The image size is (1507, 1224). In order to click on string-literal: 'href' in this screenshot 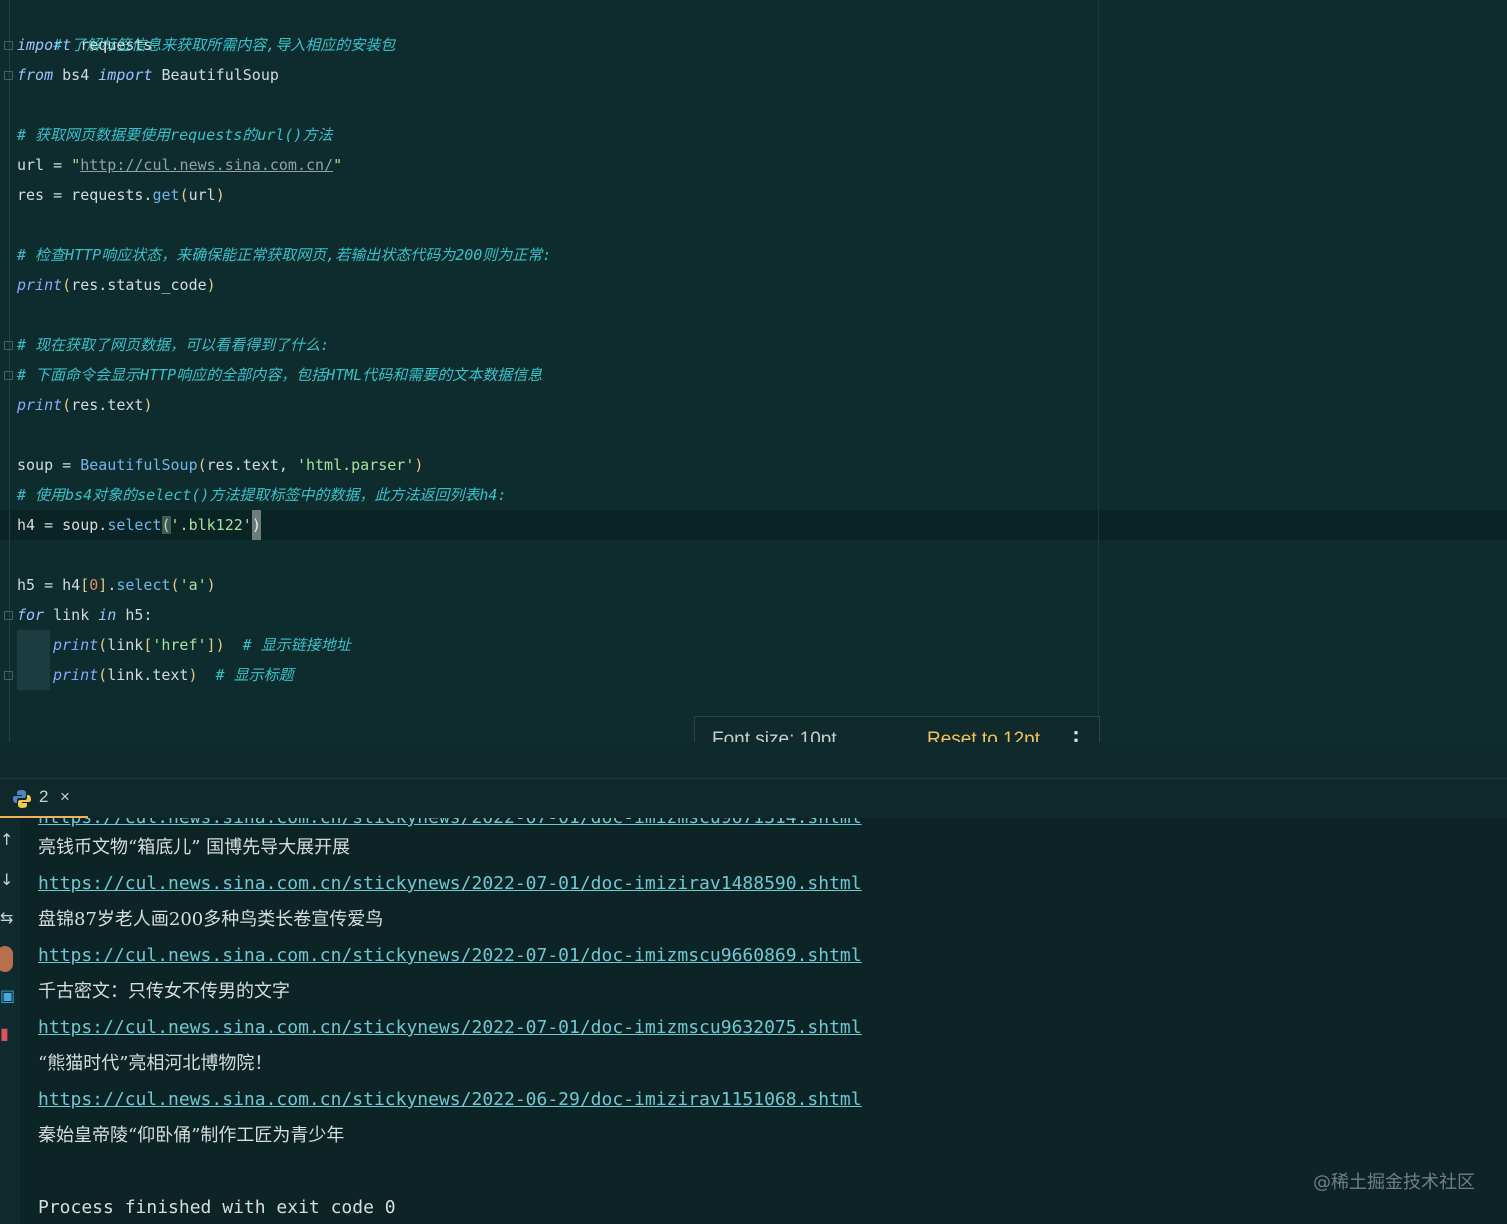, I will do `click(179, 645)`.